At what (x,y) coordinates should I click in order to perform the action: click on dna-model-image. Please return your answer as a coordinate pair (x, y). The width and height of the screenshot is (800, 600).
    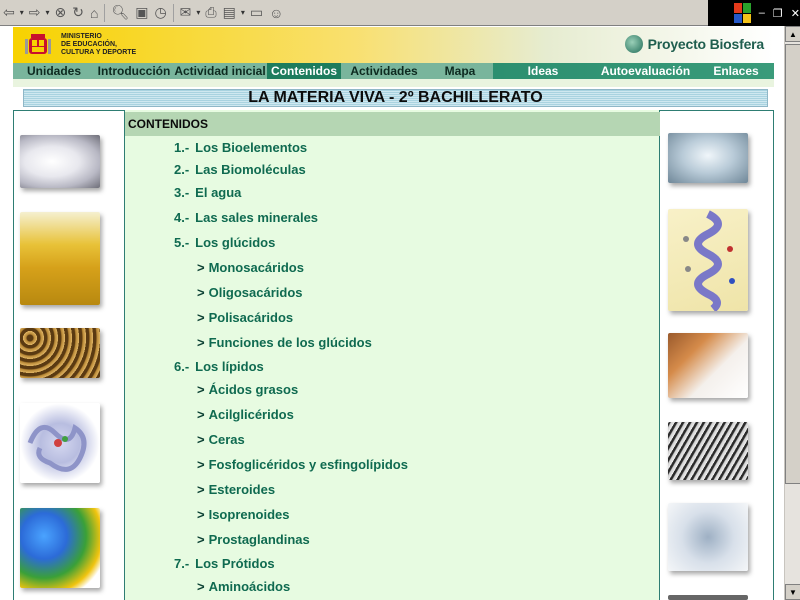
    Looking at the image, I should click on (708, 451).